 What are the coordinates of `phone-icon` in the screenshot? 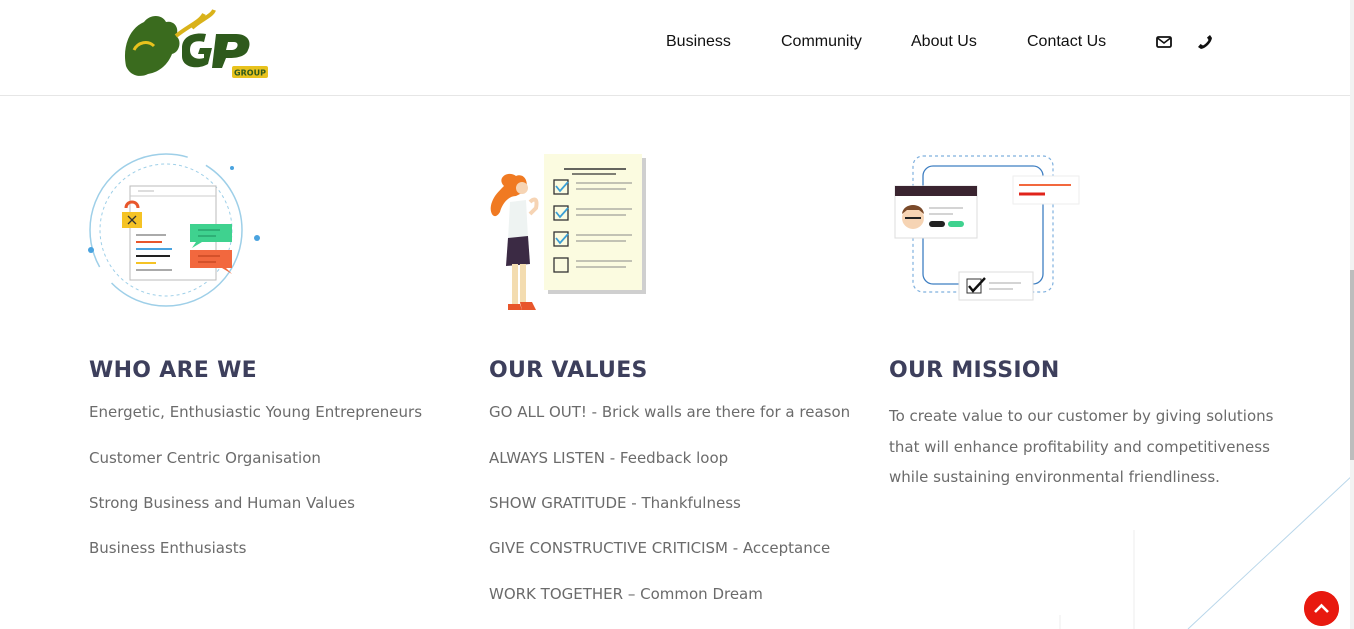 It's located at (1205, 42).